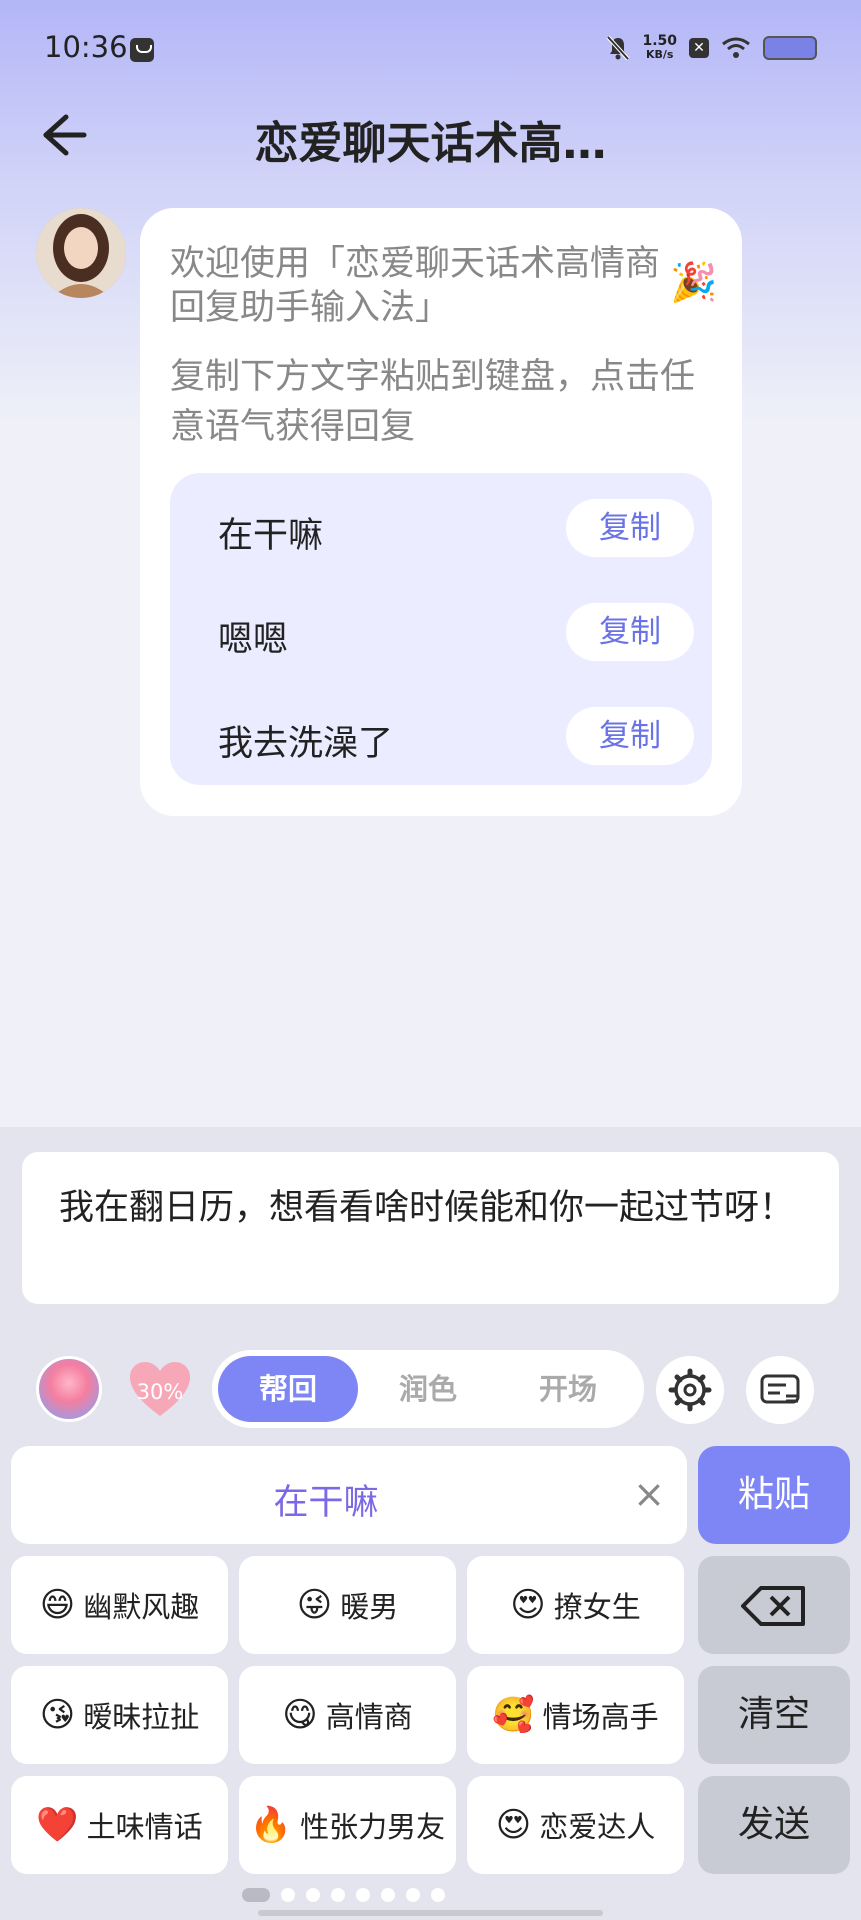  Describe the element at coordinates (649, 1494) in the screenshot. I see `close-icon: ×` at that location.